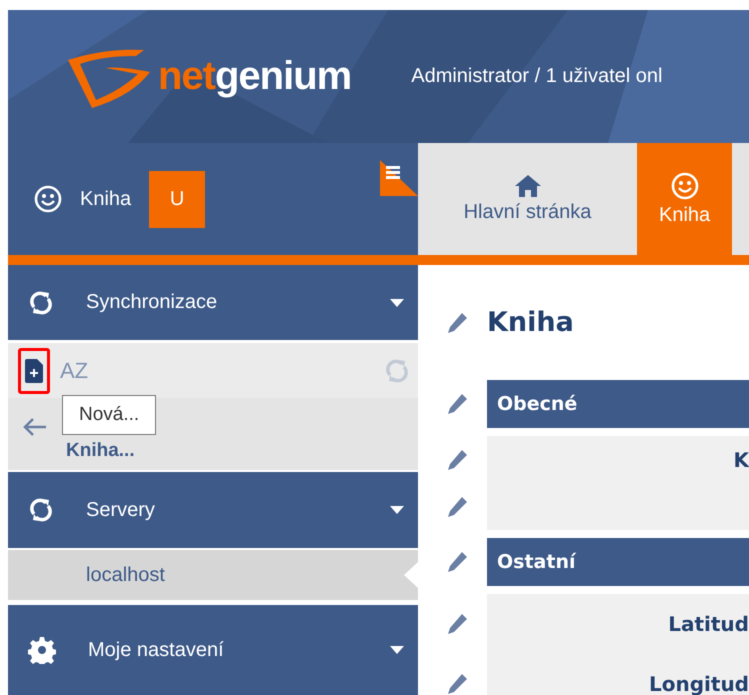 The width and height of the screenshot is (749, 695). I want to click on back-arrow-icon, so click(35, 427).